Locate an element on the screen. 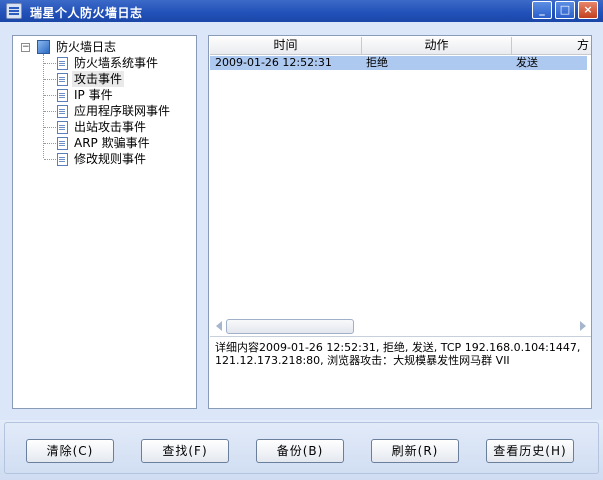 This screenshot has height=480, width=603. button-bar: 清除(C) 查找(F) 备份(B) 刷新(R) 查看历史(H) is located at coordinates (301, 450).